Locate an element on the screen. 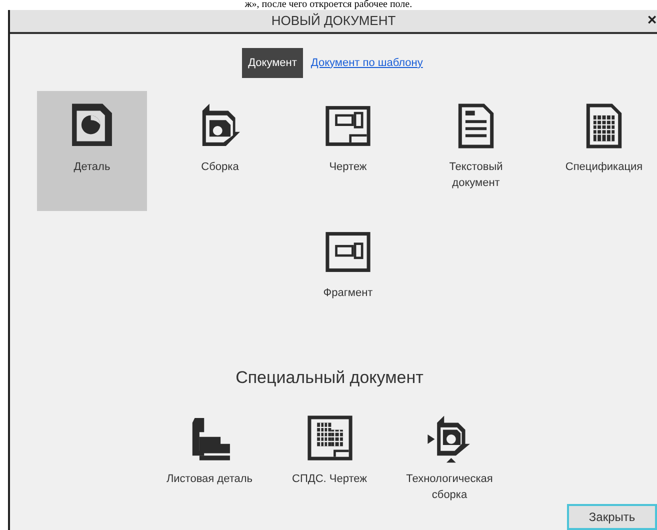 The height and width of the screenshot is (530, 657). window-title: НОВЫЙ ДОКУМЕНТ is located at coordinates (333, 21).